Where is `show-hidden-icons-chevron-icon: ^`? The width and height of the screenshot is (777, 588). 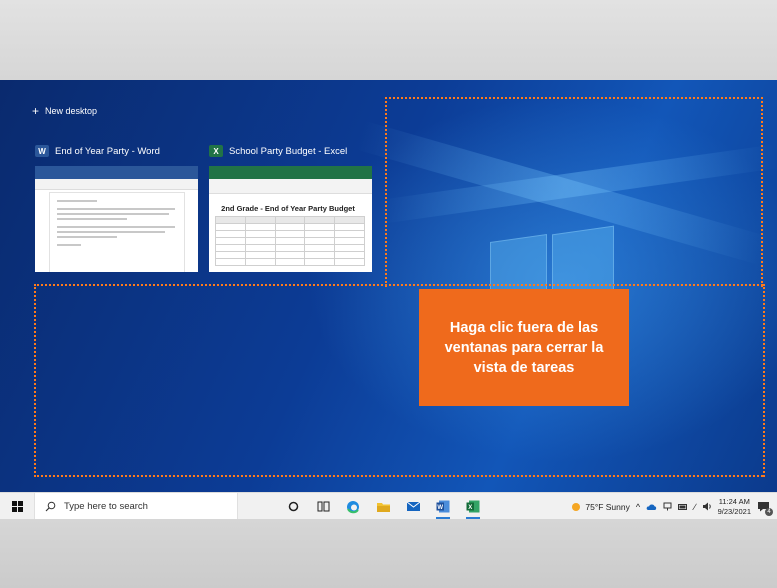 show-hidden-icons-chevron-icon: ^ is located at coordinates (638, 507).